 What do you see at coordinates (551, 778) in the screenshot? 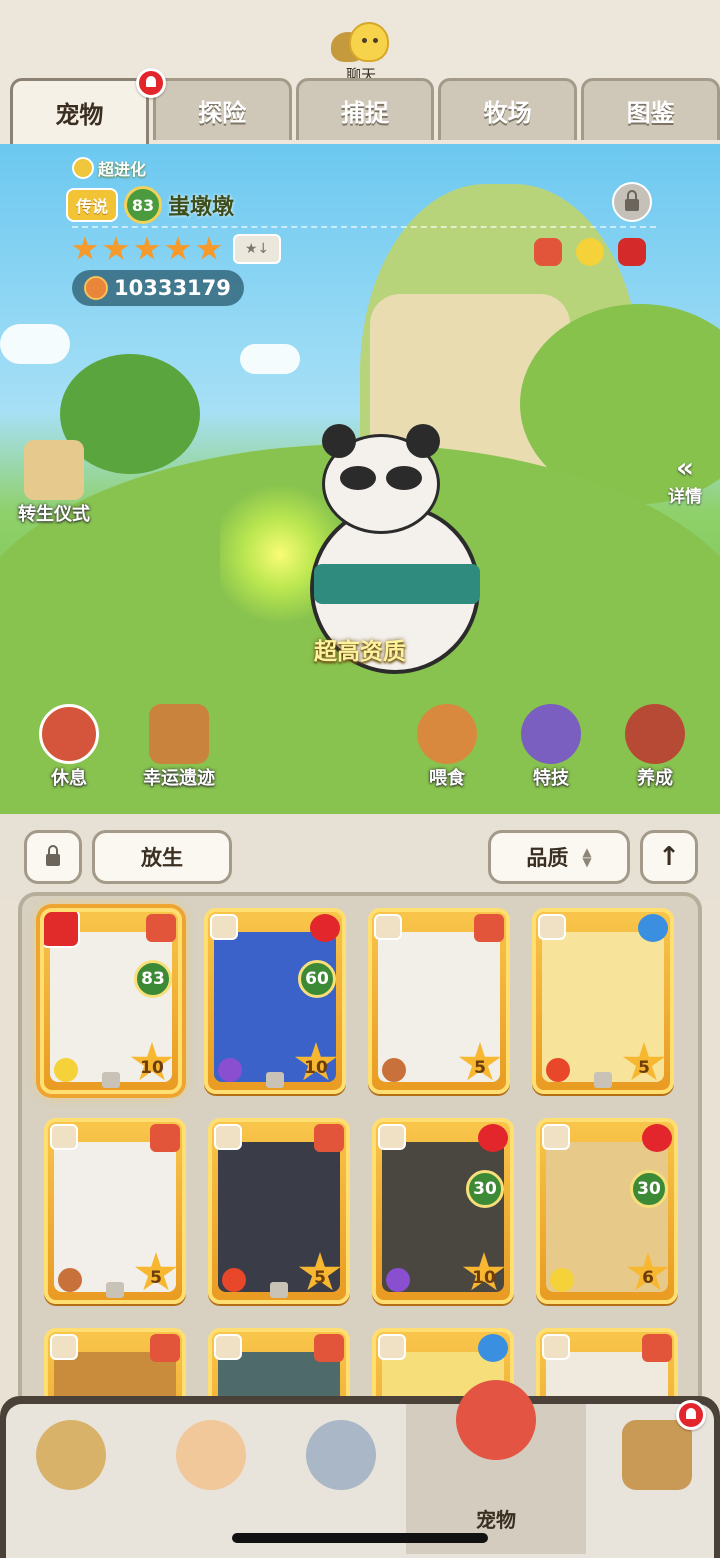
I see `skill-label: 特技` at bounding box center [551, 778].